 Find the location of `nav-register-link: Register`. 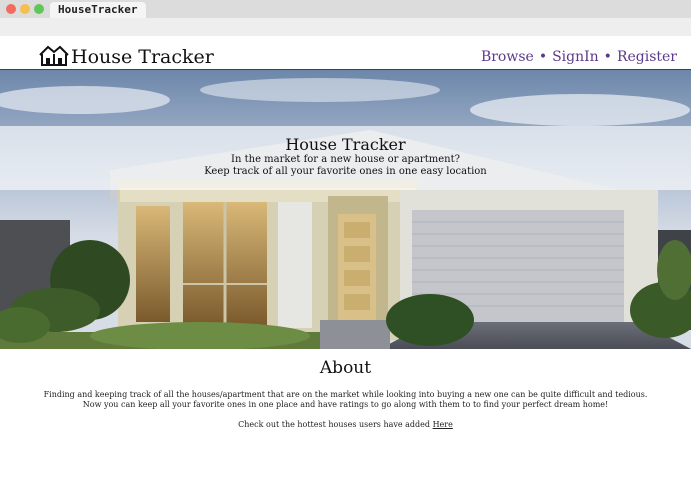

nav-register-link: Register is located at coordinates (647, 57).